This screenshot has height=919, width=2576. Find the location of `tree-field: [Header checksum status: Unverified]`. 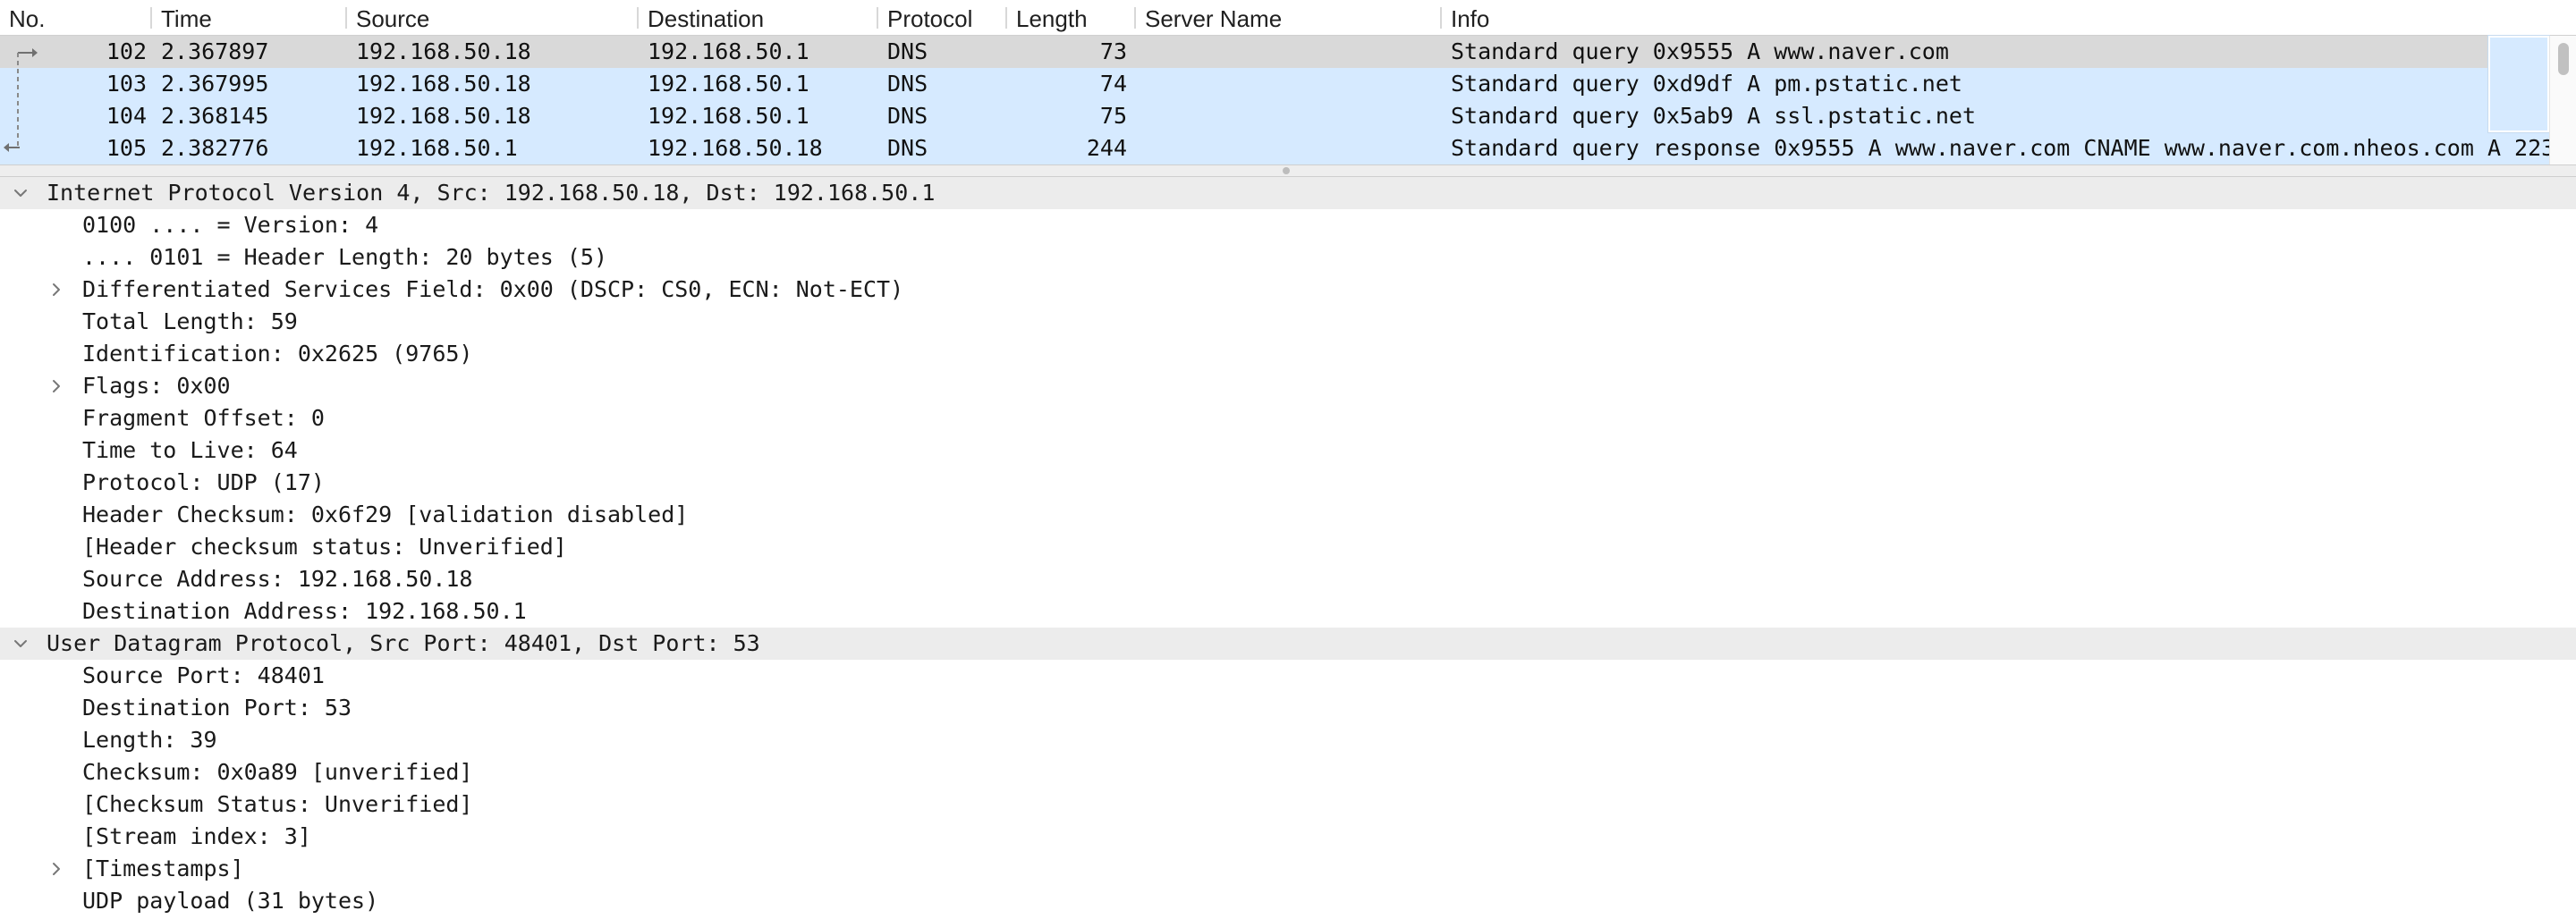

tree-field: [Header checksum status: Unverified] is located at coordinates (1288, 547).